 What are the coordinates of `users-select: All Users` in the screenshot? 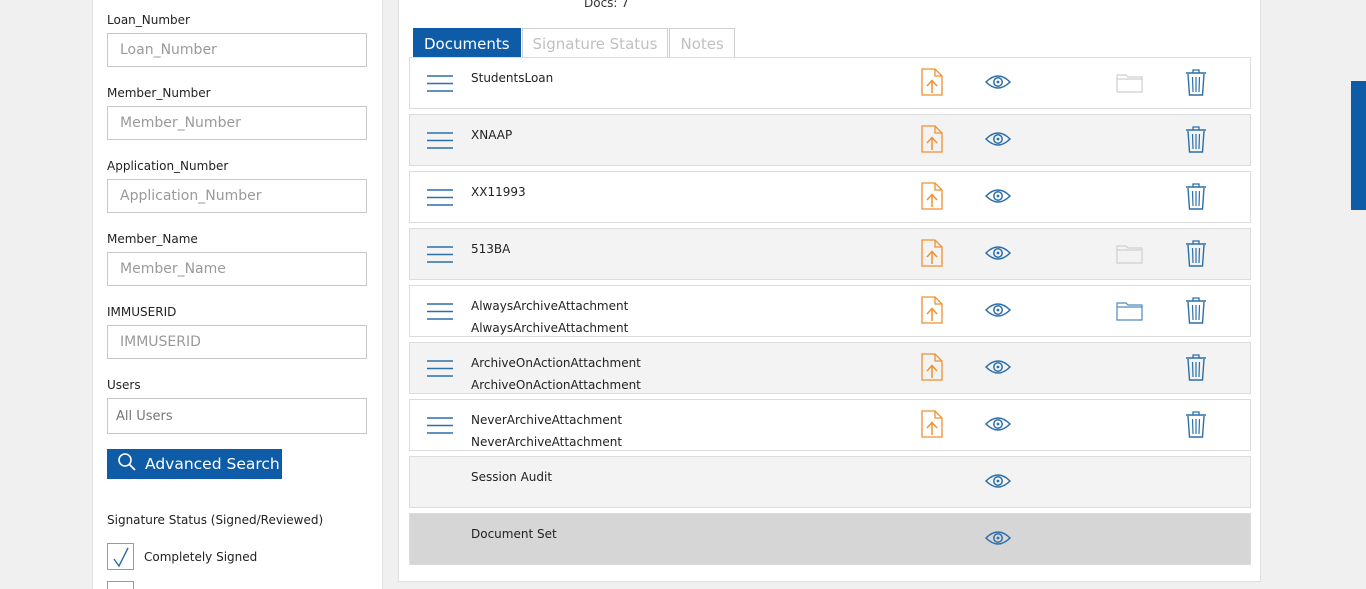 It's located at (237, 416).